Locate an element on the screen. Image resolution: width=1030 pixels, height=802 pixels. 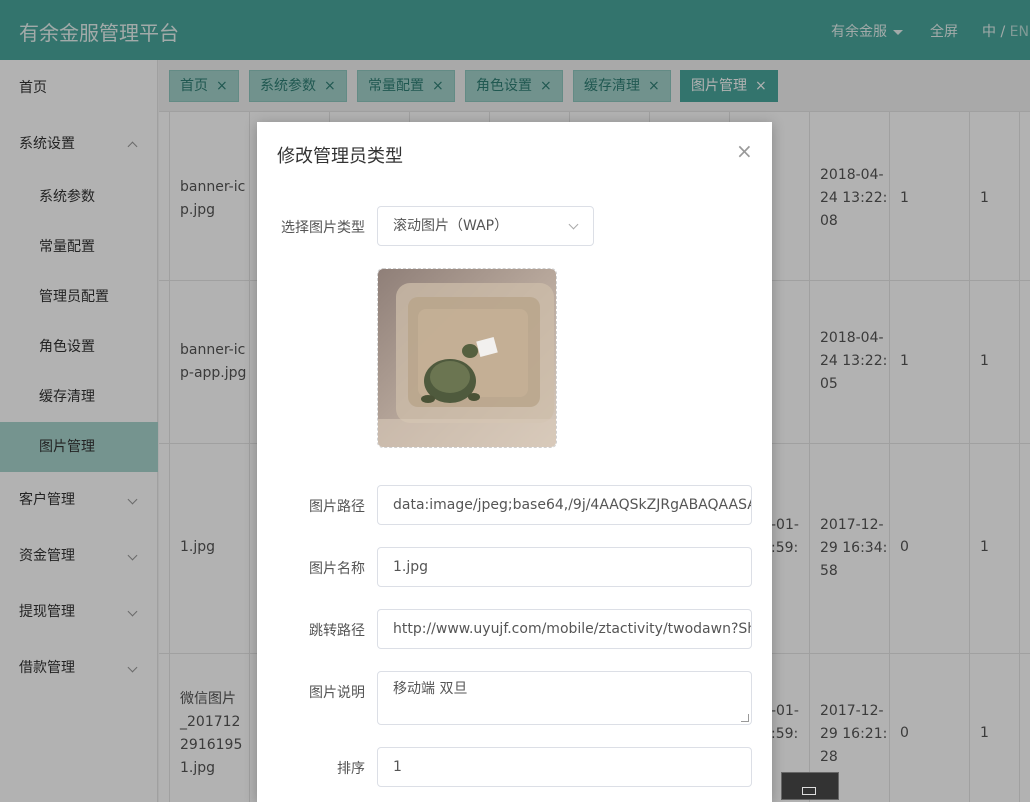
close-icon: × is located at coordinates (744, 151).